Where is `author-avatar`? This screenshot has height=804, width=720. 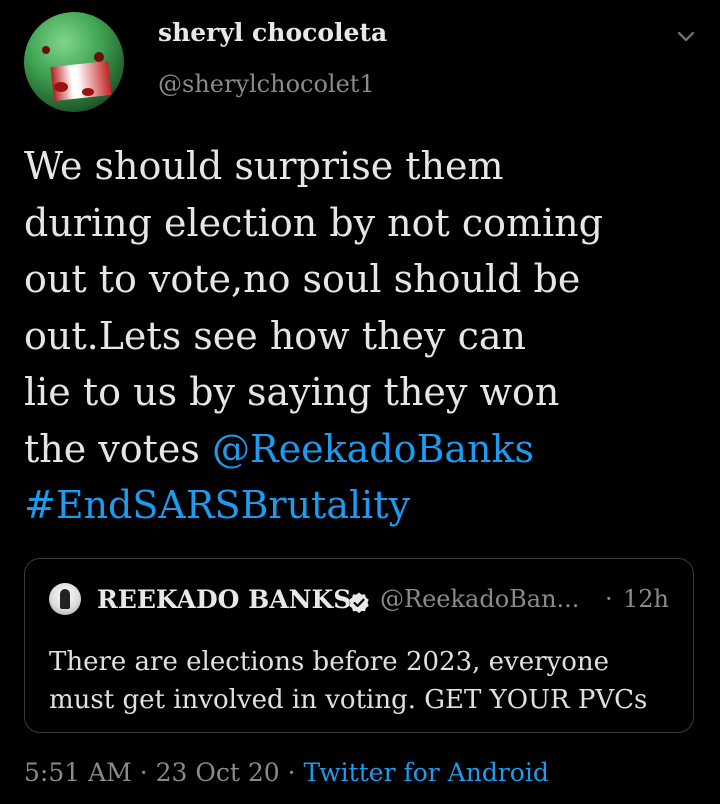 author-avatar is located at coordinates (74, 62).